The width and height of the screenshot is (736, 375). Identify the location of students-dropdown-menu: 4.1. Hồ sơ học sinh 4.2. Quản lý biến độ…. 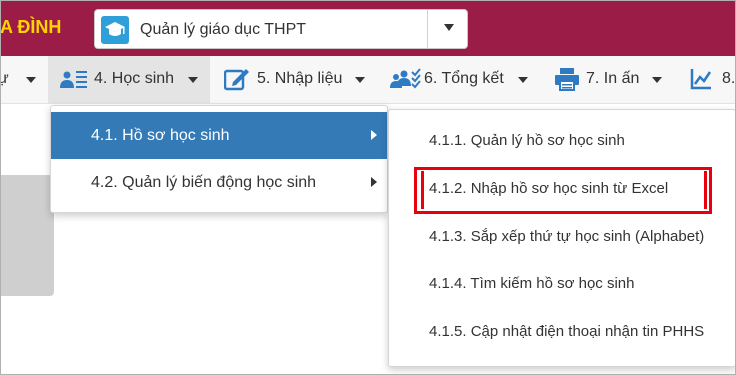
(219, 159).